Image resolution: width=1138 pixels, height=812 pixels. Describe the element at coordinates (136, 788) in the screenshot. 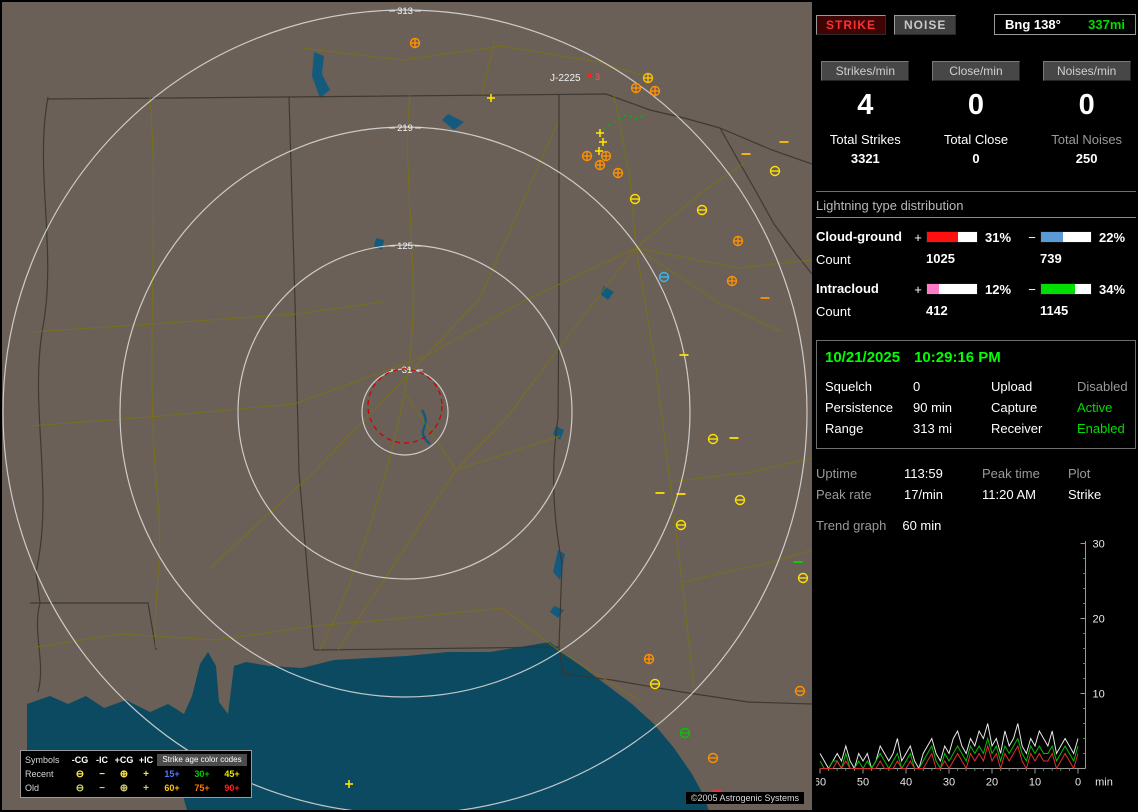

I see `legend-old-row: Old ⊖ − ⊕ + 60+ 75+ 90+` at that location.